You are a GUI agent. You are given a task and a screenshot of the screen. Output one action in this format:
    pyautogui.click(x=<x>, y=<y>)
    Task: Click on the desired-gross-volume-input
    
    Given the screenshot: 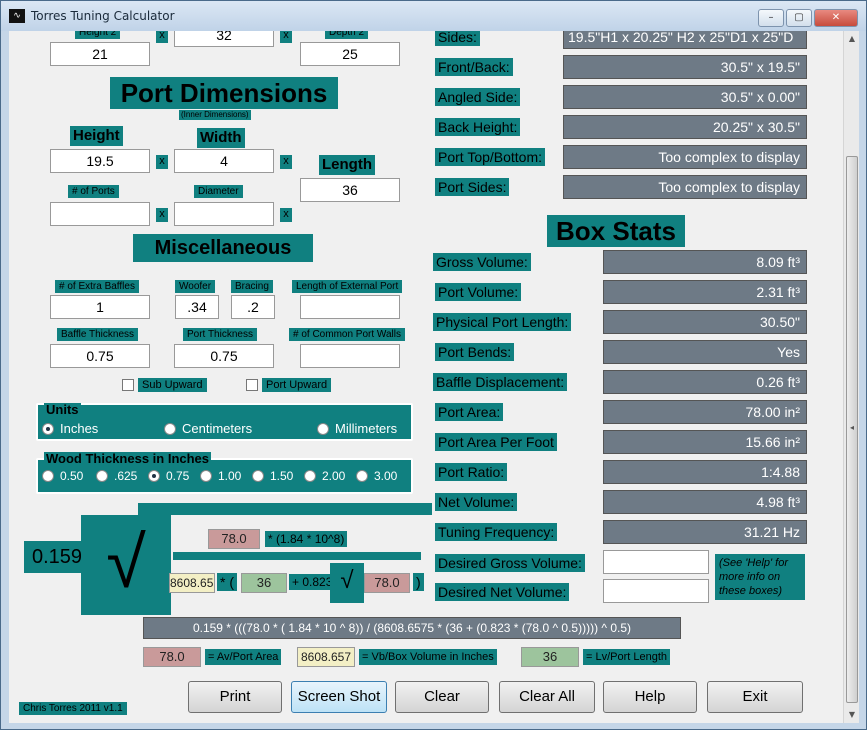 What is the action you would take?
    pyautogui.click(x=656, y=562)
    